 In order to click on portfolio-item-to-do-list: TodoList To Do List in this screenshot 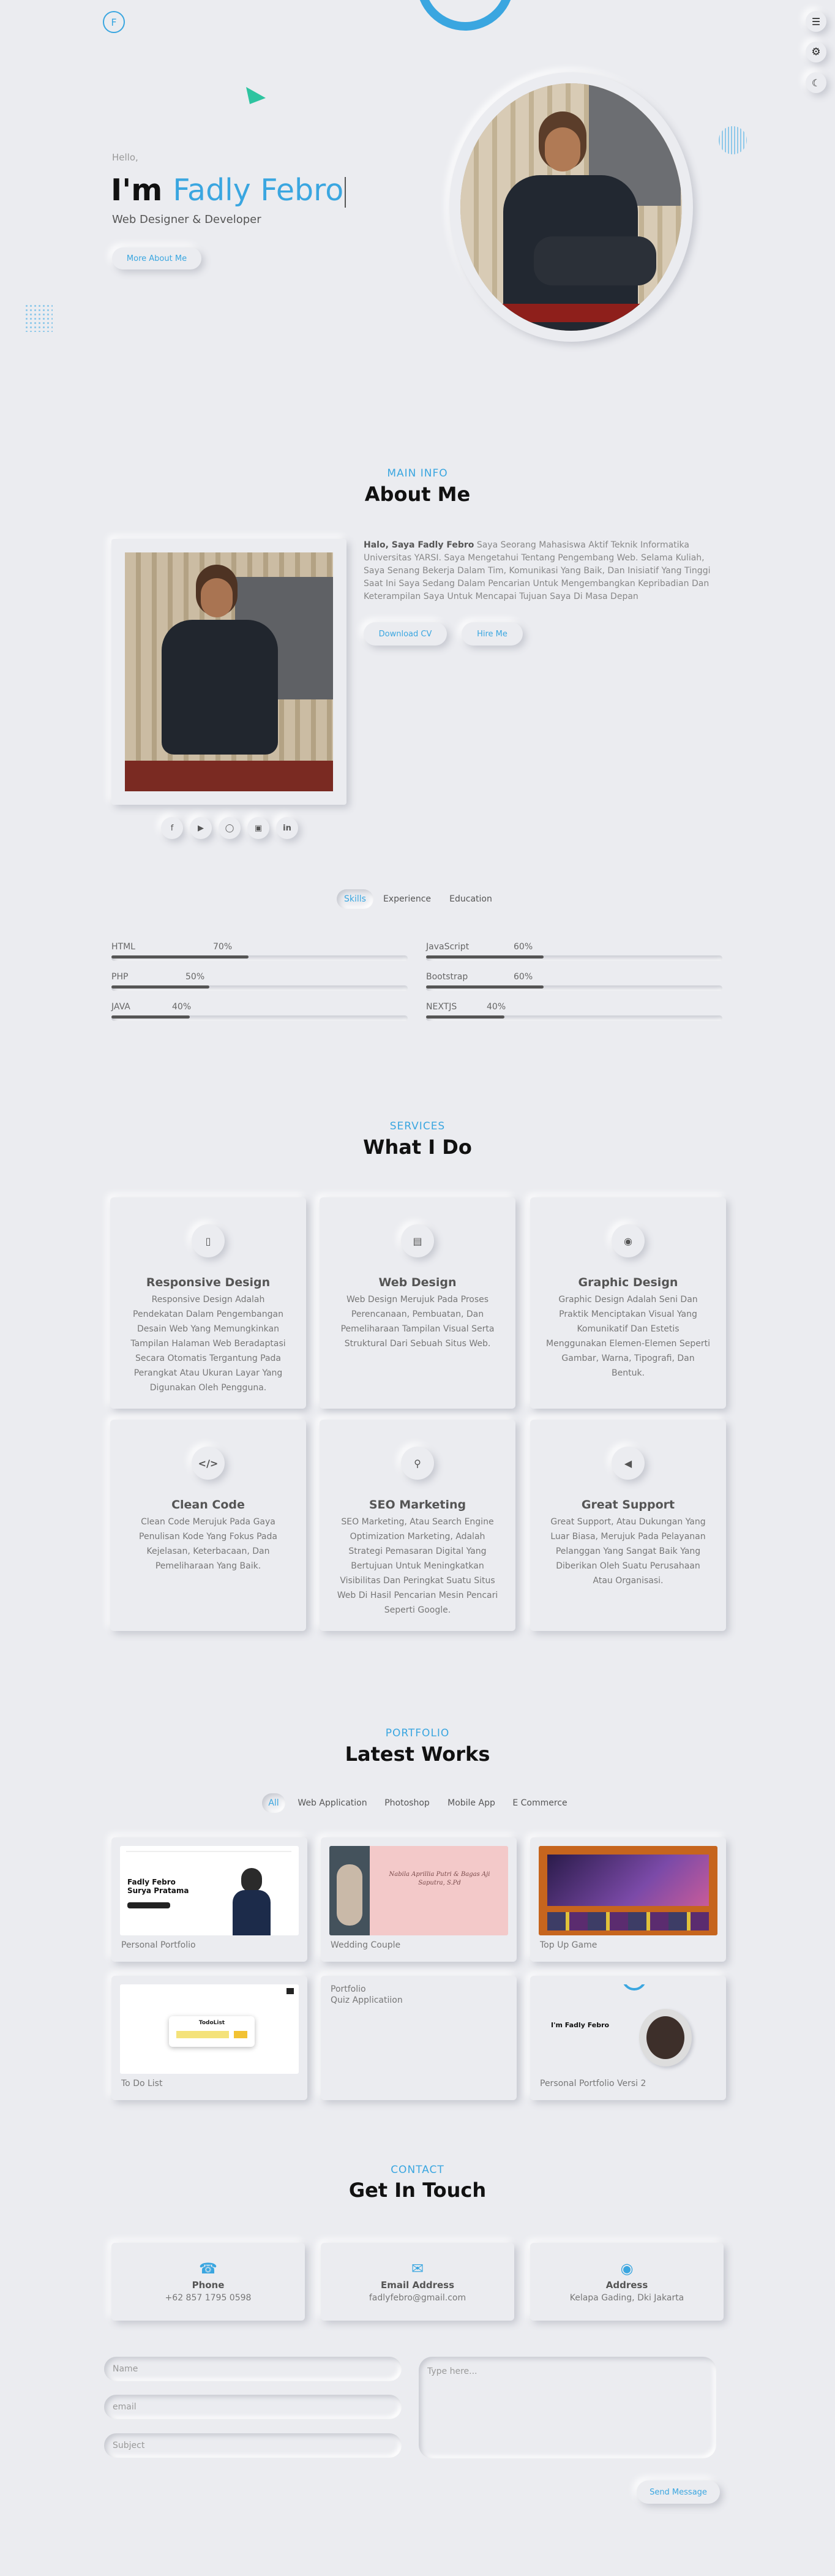, I will do `click(209, 2038)`.